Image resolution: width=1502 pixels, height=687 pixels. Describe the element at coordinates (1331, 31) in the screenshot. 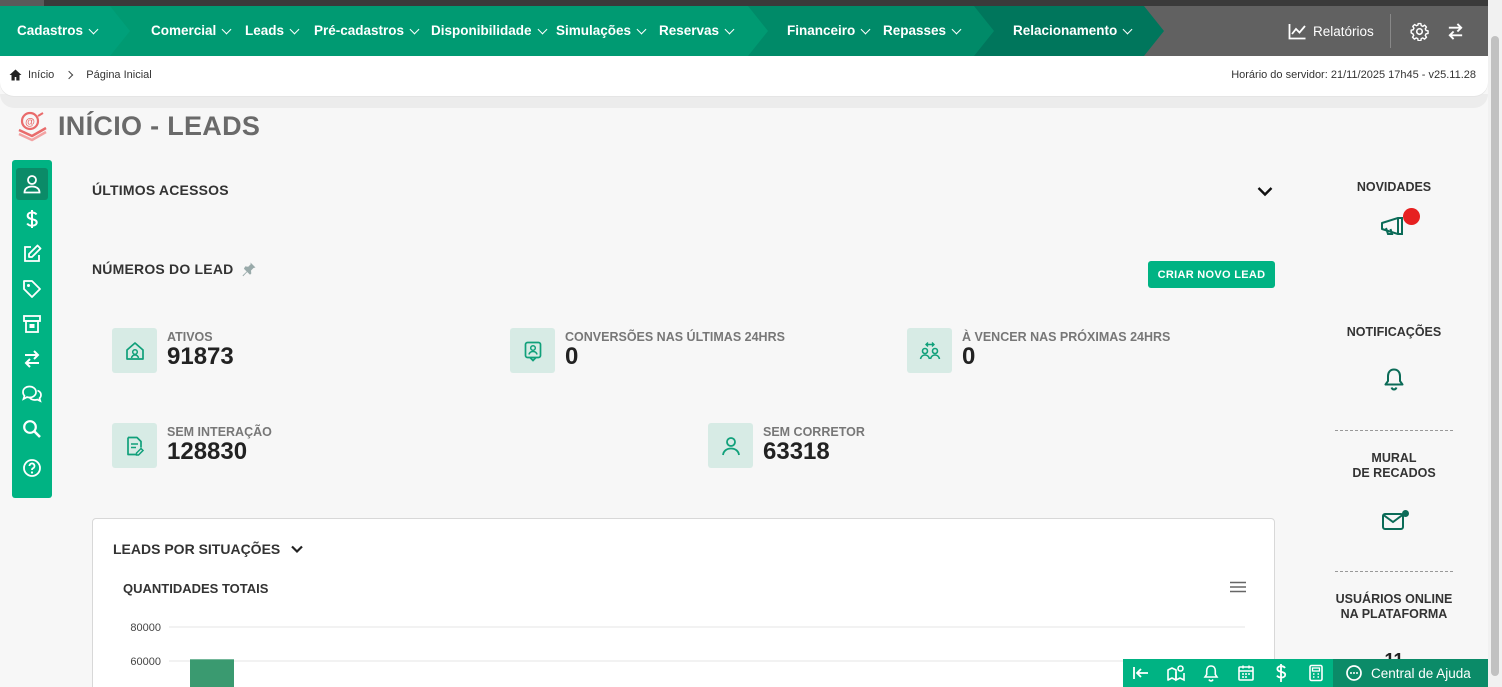

I see `reports-link: Relatórios` at that location.